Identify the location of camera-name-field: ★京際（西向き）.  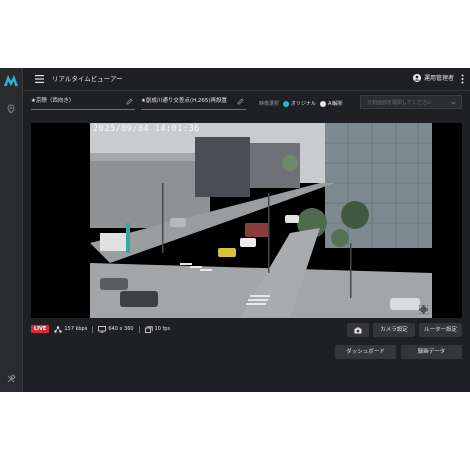
(83, 103).